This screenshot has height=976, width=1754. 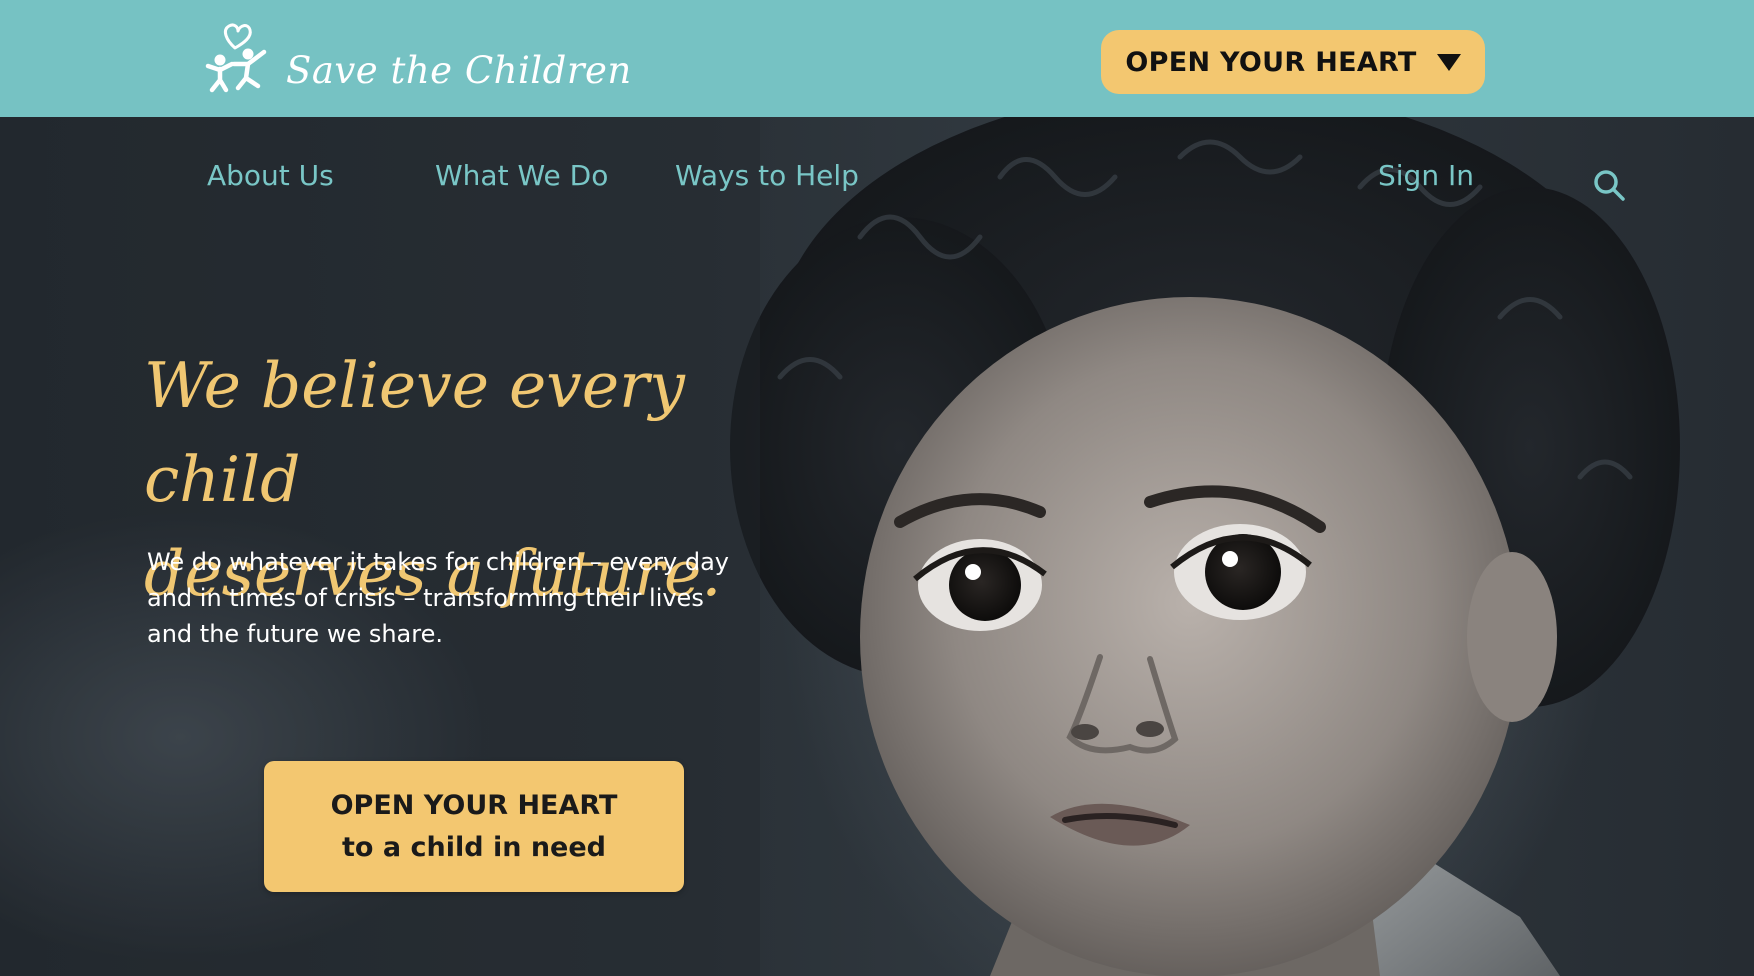 I want to click on open-your-heart-cta: OPEN YOUR HEART to a child in need, so click(x=474, y=826).